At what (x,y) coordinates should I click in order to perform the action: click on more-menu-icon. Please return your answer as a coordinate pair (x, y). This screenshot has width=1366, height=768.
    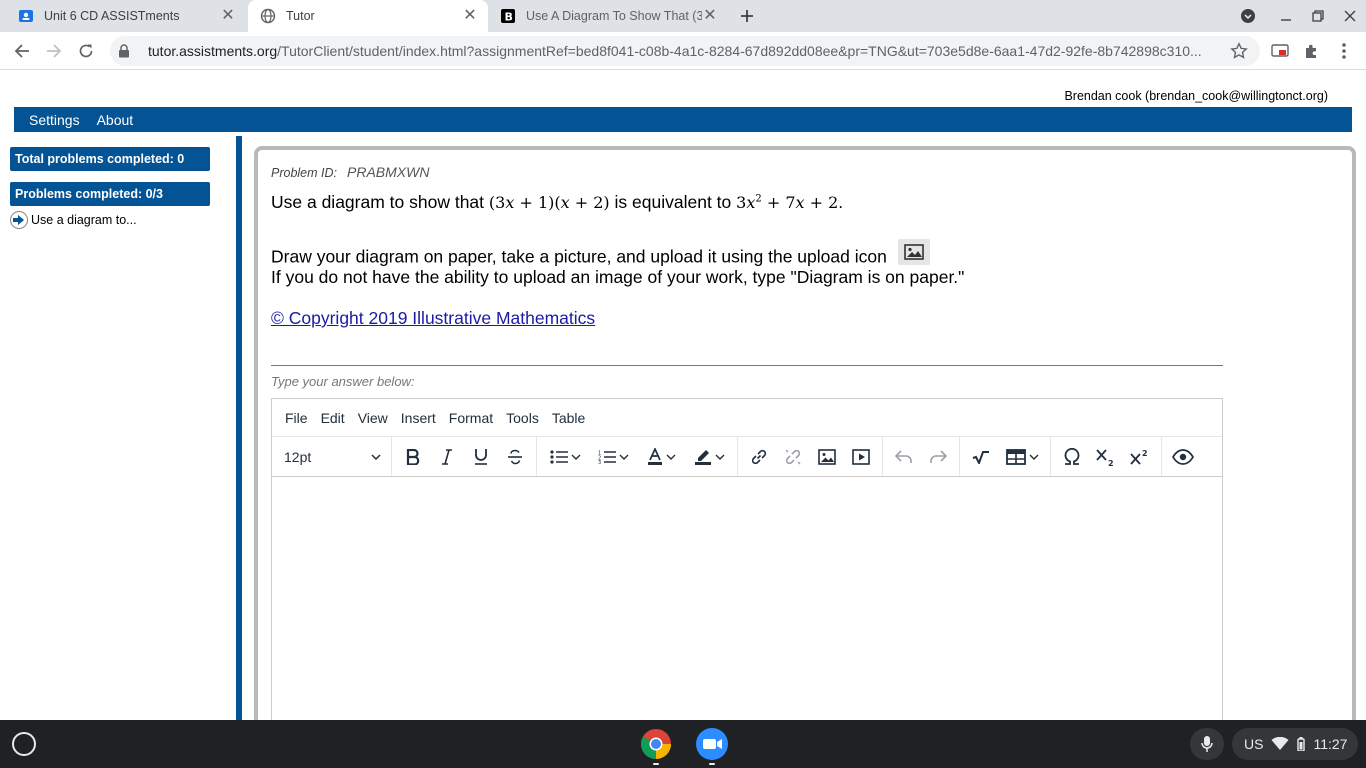
    Looking at the image, I should click on (1344, 51).